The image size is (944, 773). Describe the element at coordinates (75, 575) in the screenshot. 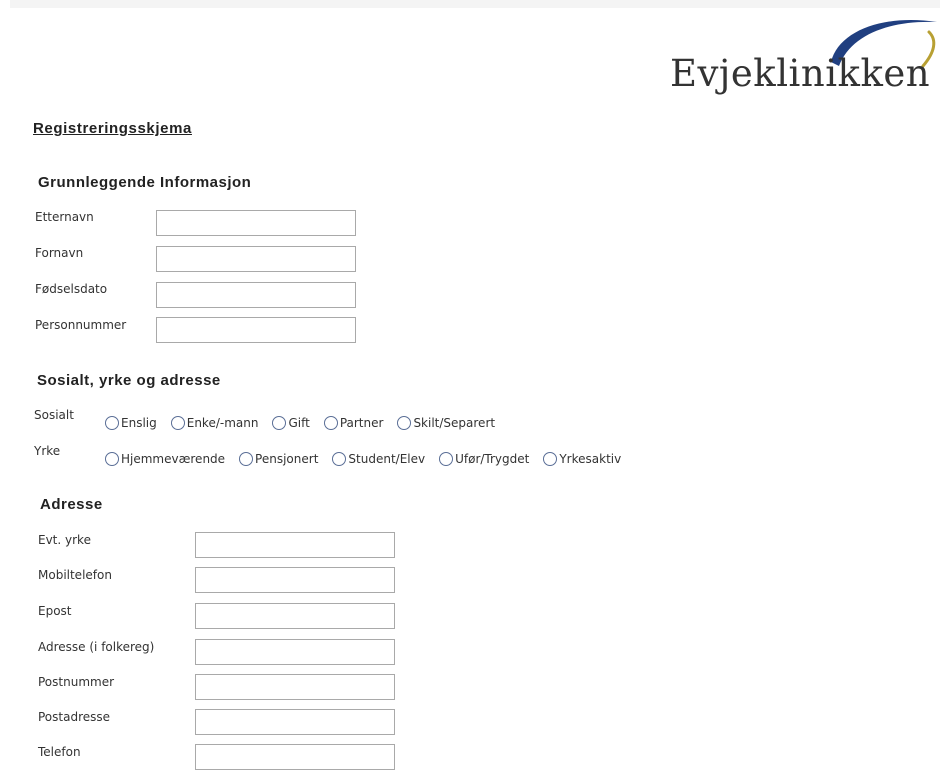

I see `label-mobiltelefon: Mobiltelefon` at that location.